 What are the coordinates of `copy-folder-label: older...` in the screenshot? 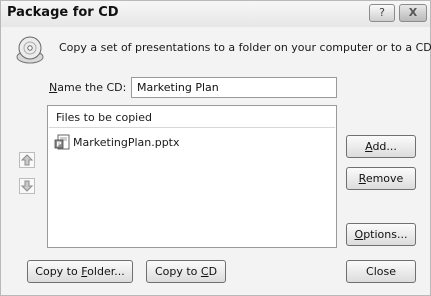 It's located at (106, 271).